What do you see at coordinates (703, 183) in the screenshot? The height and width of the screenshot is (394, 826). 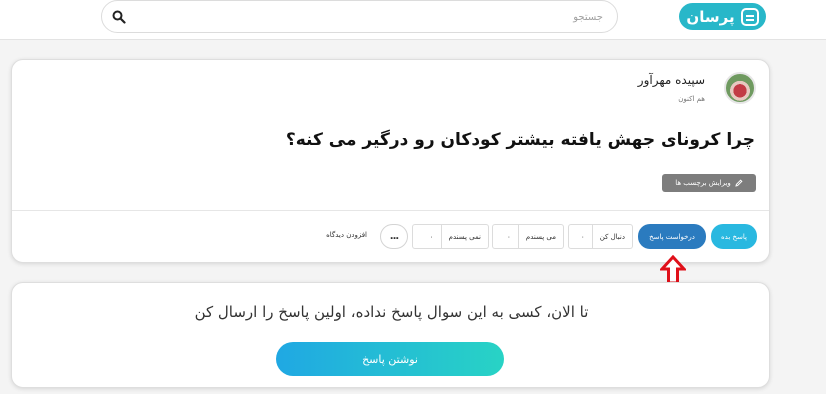 I see `edit-tags-label: ویرایش برچسب ها` at bounding box center [703, 183].